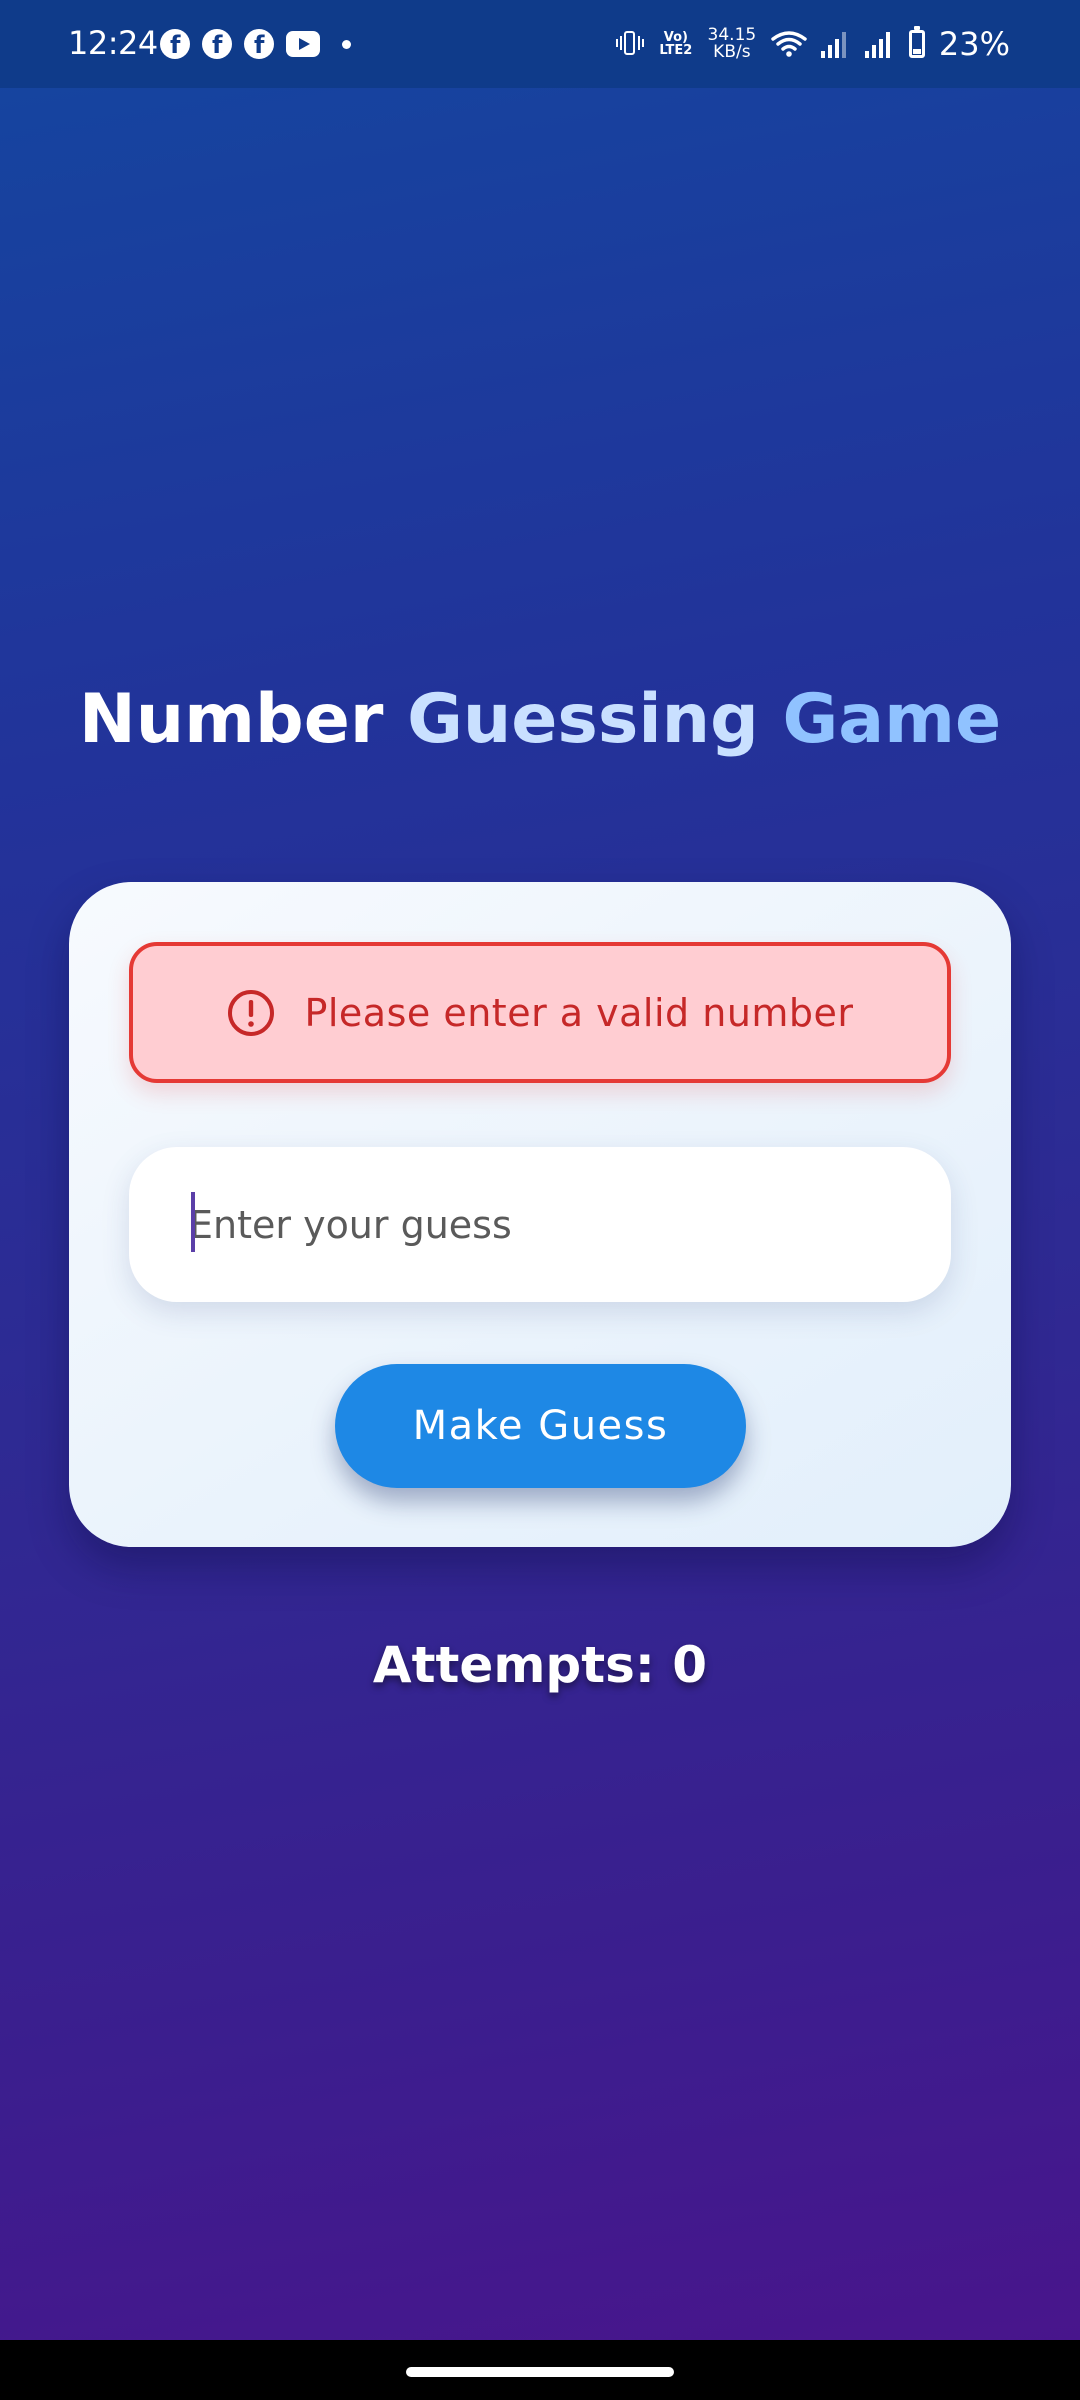 This screenshot has height=2400, width=1080. I want to click on wifi-icon, so click(789, 44).